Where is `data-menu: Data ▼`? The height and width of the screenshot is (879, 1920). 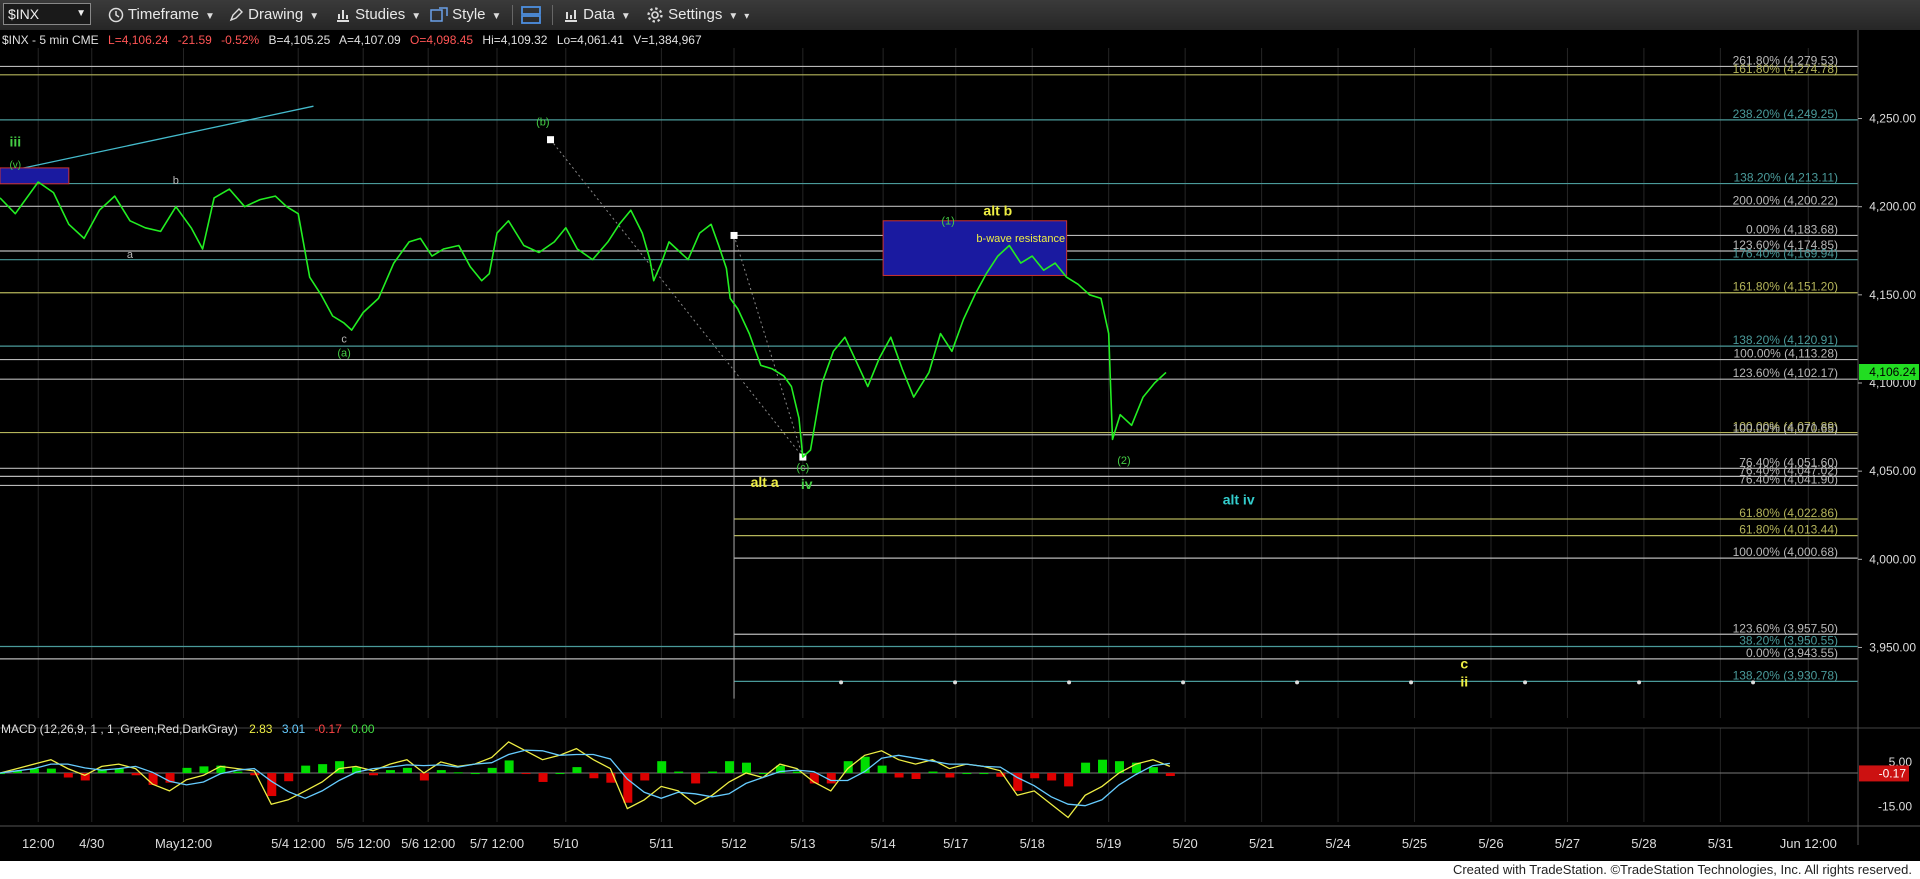 data-menu: Data ▼ is located at coordinates (597, 15).